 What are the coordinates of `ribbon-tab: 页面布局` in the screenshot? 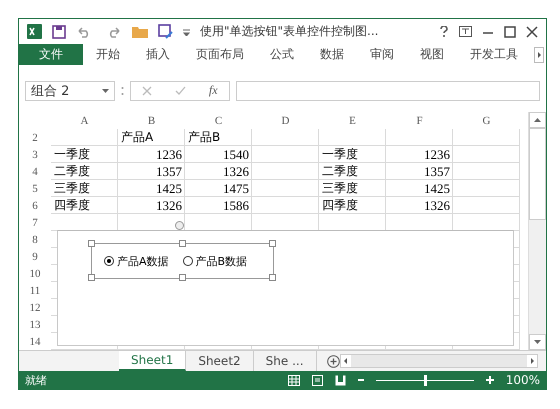 It's located at (220, 55).